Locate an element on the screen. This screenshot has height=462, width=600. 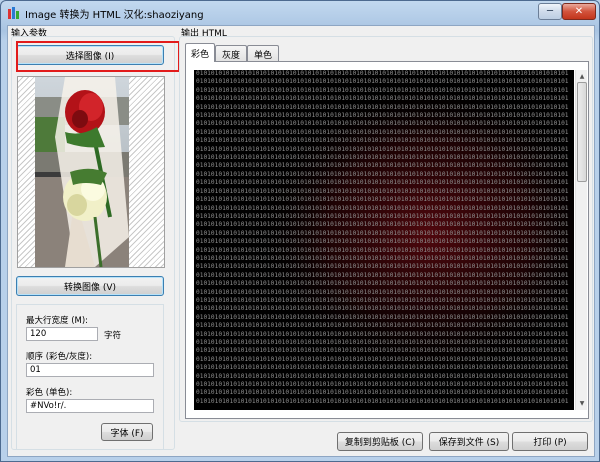
order-input: 01 is located at coordinates (90, 370).